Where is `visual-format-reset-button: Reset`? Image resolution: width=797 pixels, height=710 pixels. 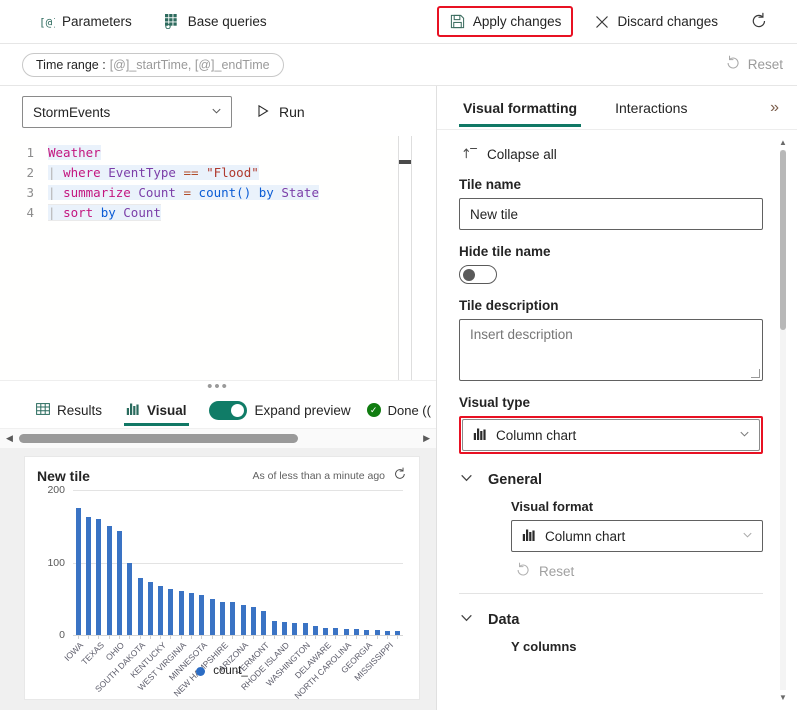 visual-format-reset-button: Reset is located at coordinates (639, 571).